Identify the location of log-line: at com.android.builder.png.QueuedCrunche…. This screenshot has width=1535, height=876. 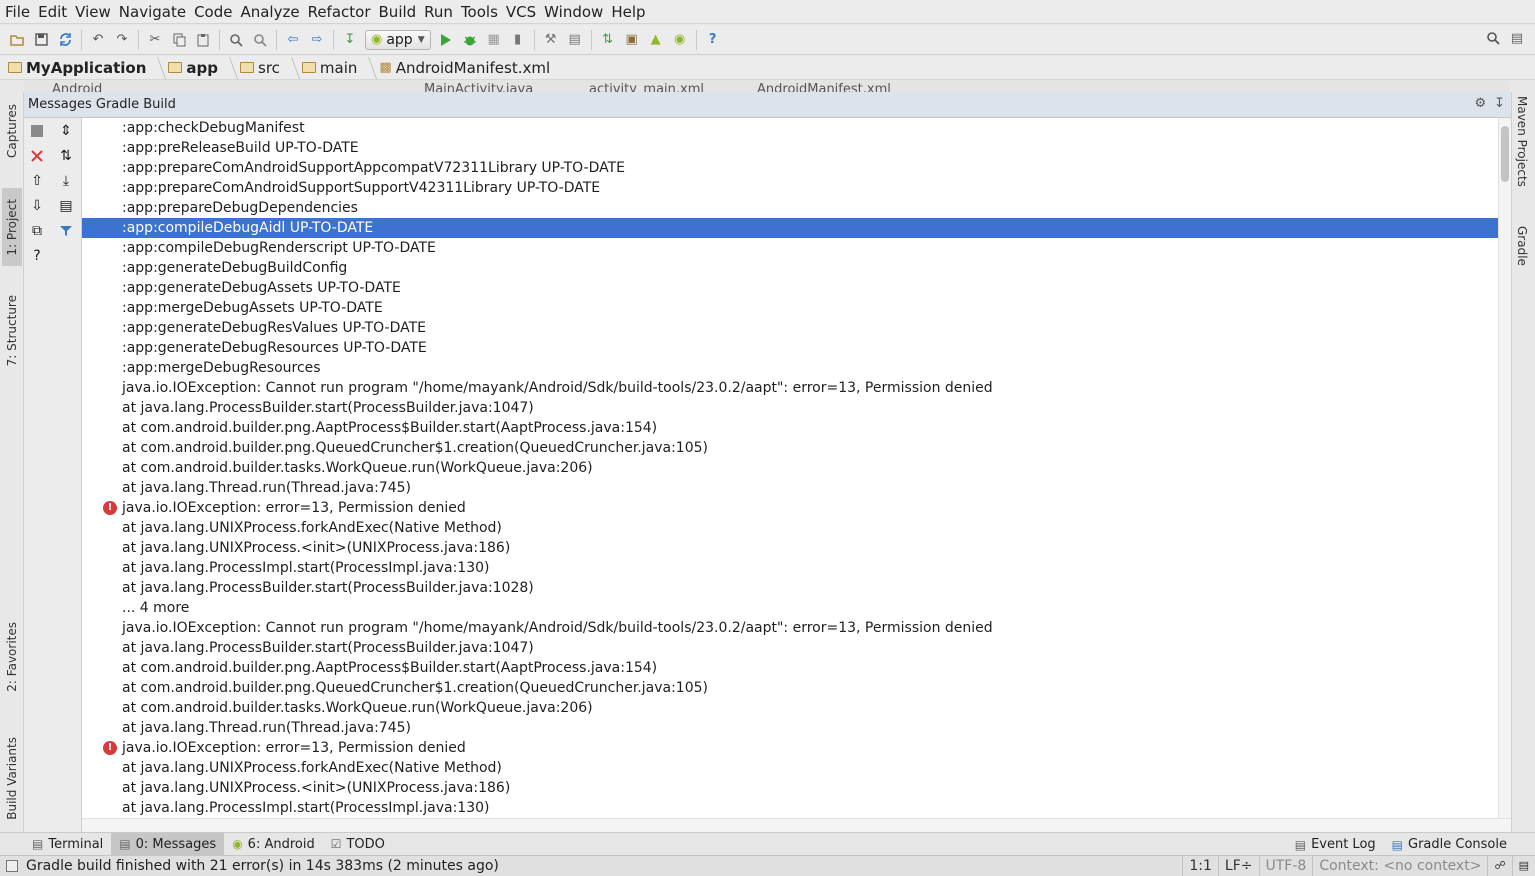
(790, 688).